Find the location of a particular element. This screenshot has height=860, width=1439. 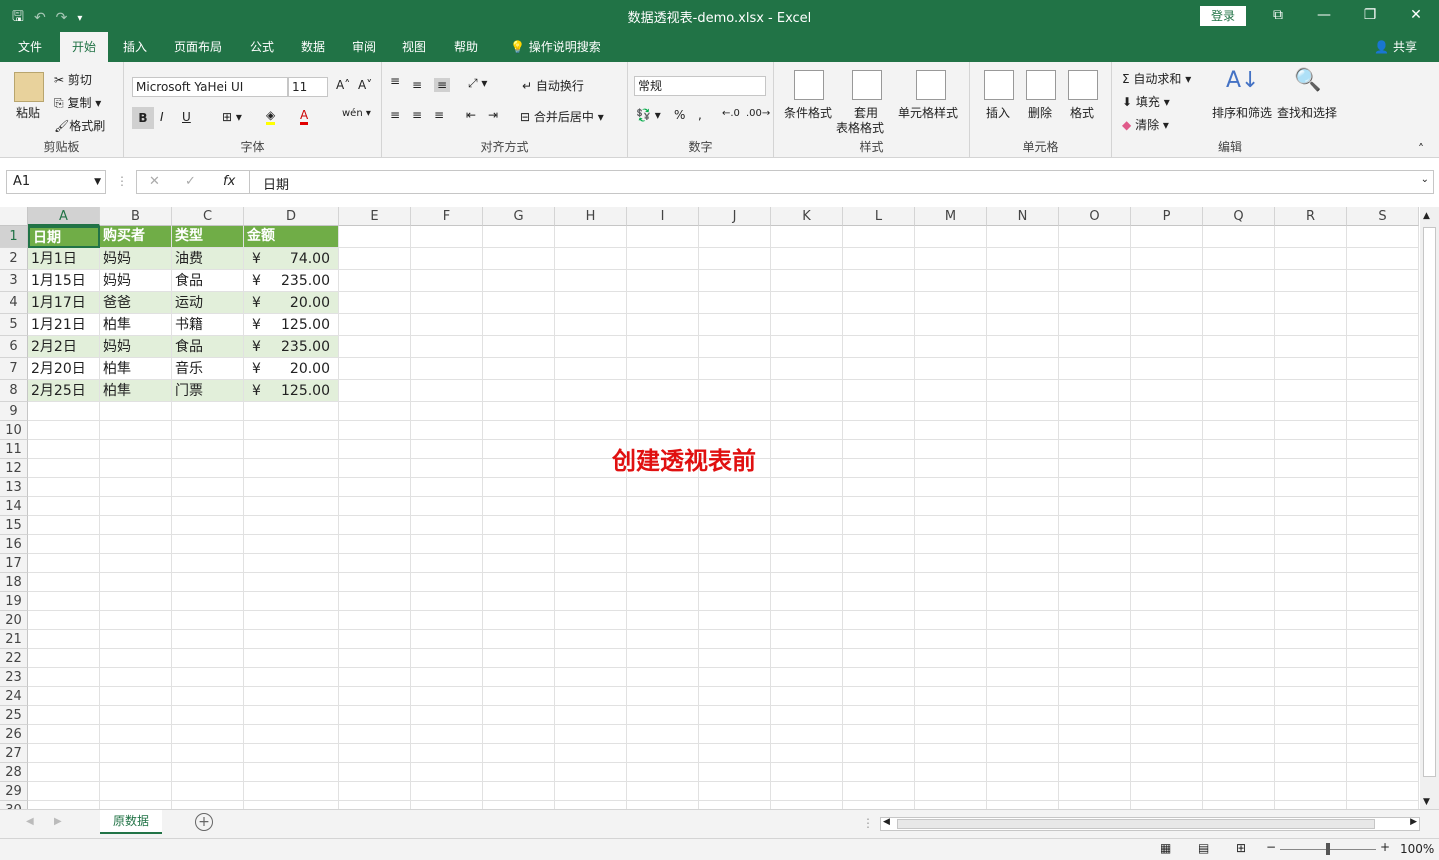

cell: 门票 is located at coordinates (208, 391).